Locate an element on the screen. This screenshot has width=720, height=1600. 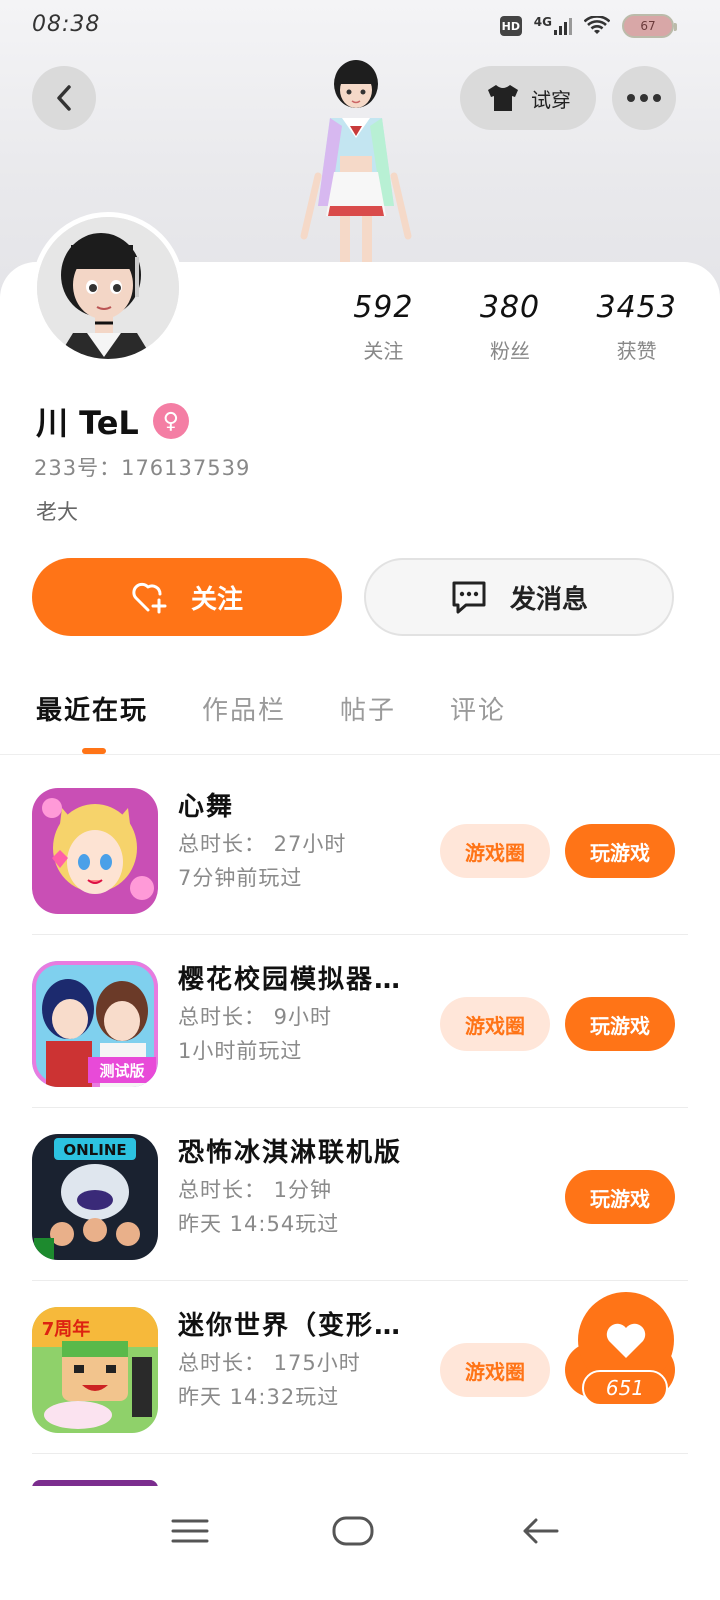
user-name: 川 TeL is located at coordinates (87, 423).